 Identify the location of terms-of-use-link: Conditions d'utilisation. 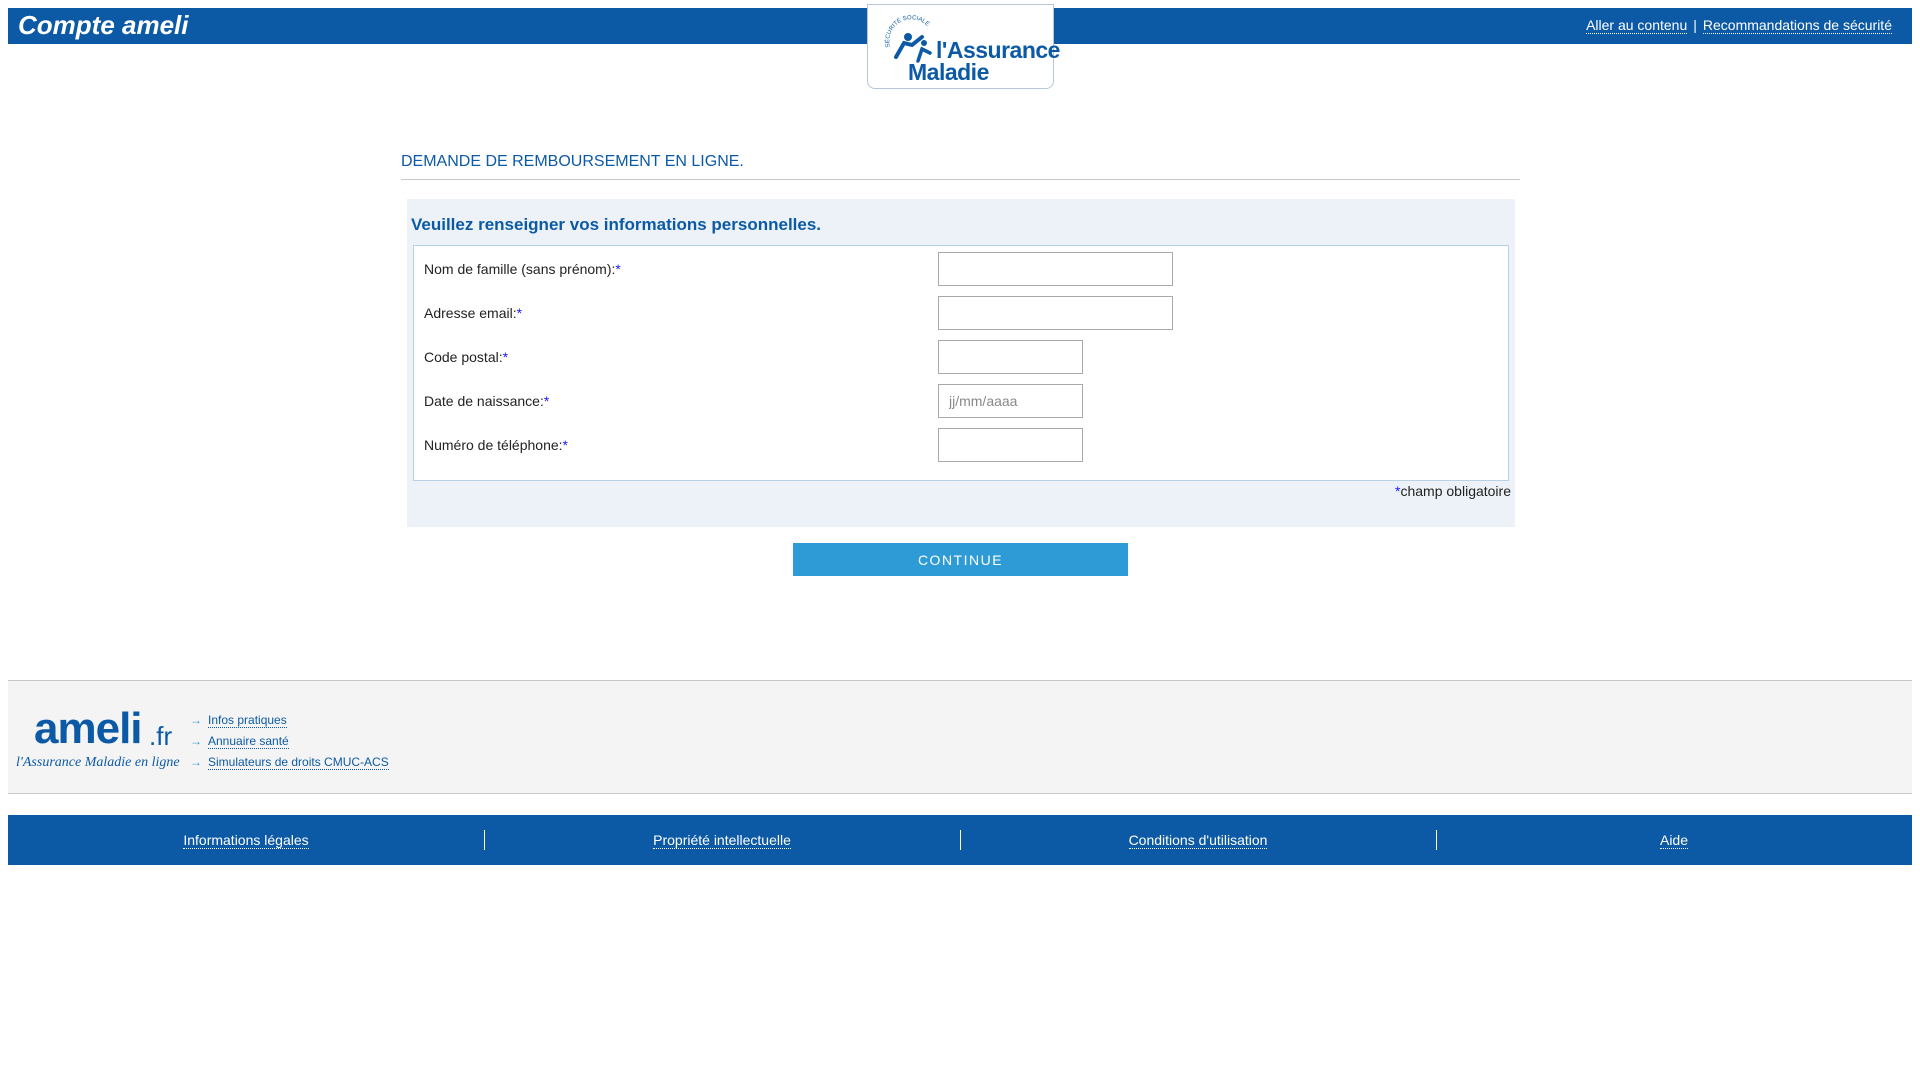
(1198, 840).